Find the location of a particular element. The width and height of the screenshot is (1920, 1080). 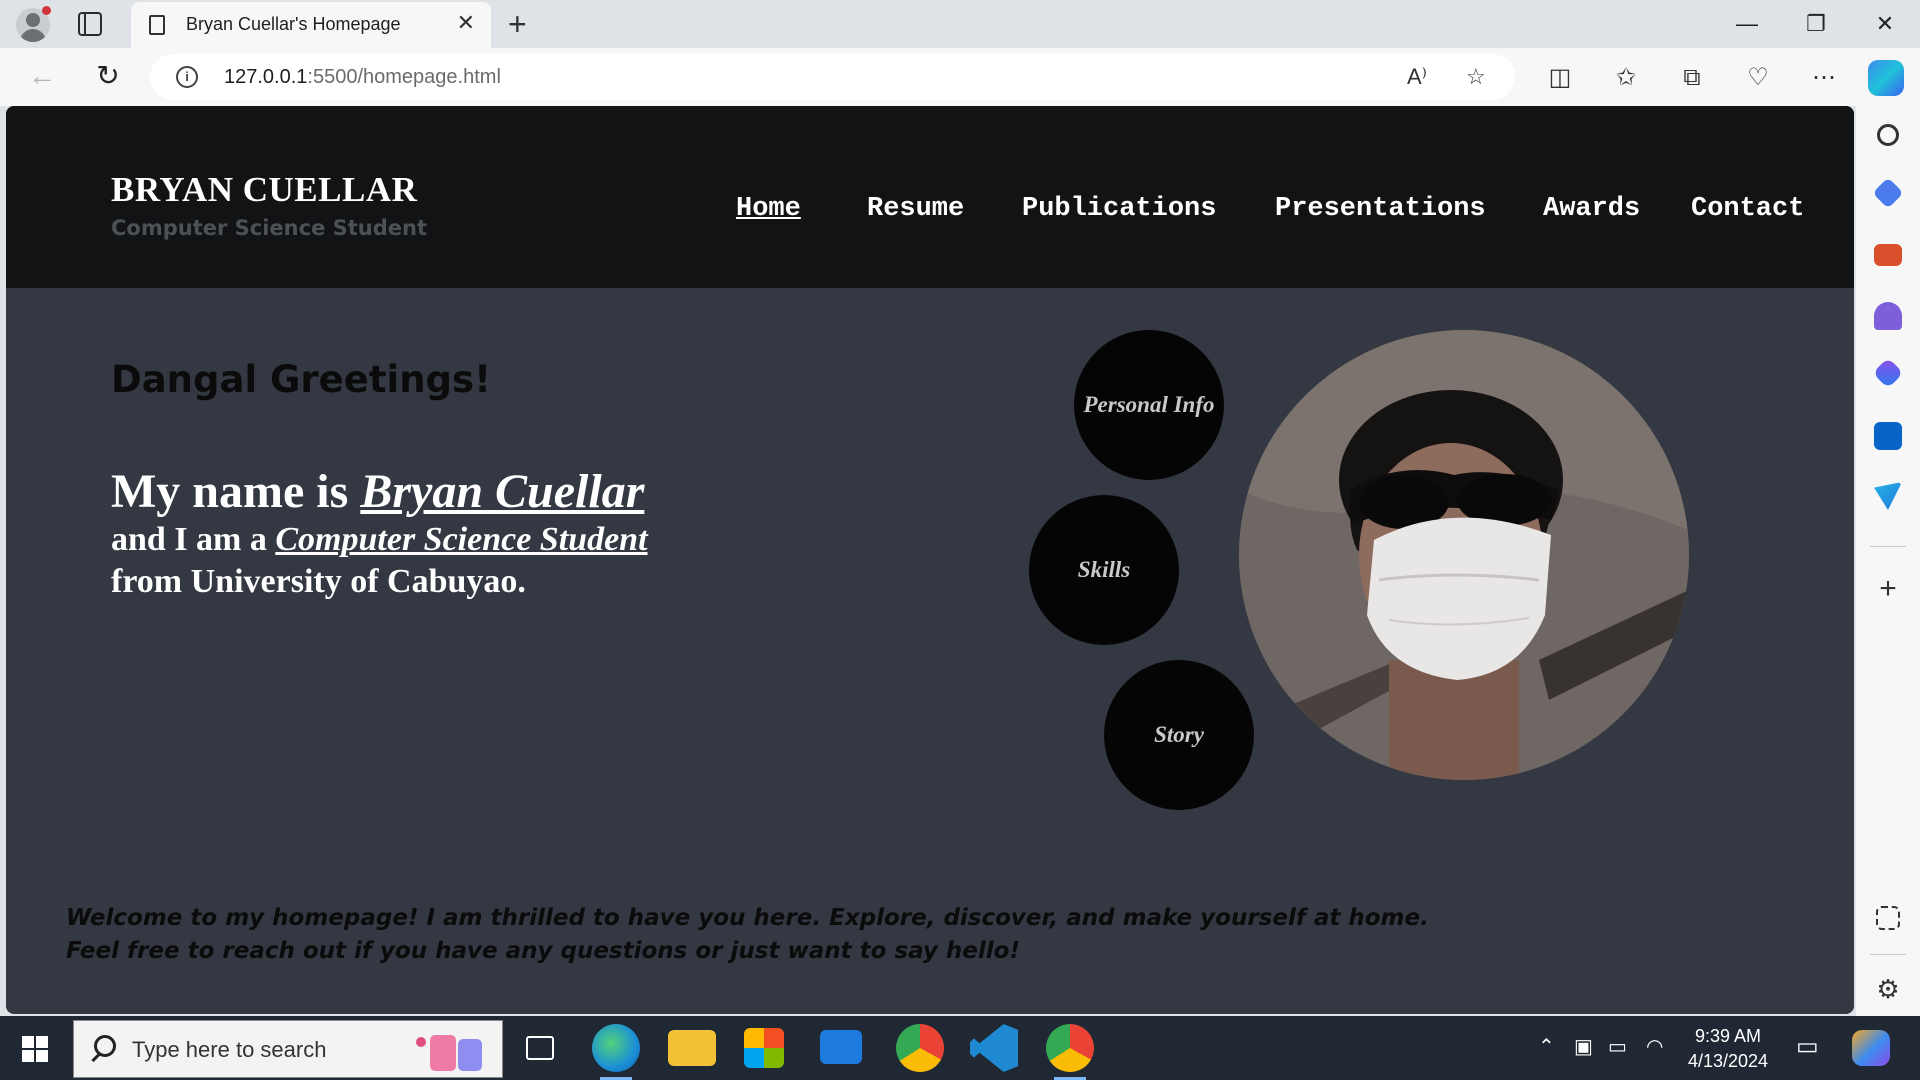

battery-icon: ▭ is located at coordinates (1617, 1046).